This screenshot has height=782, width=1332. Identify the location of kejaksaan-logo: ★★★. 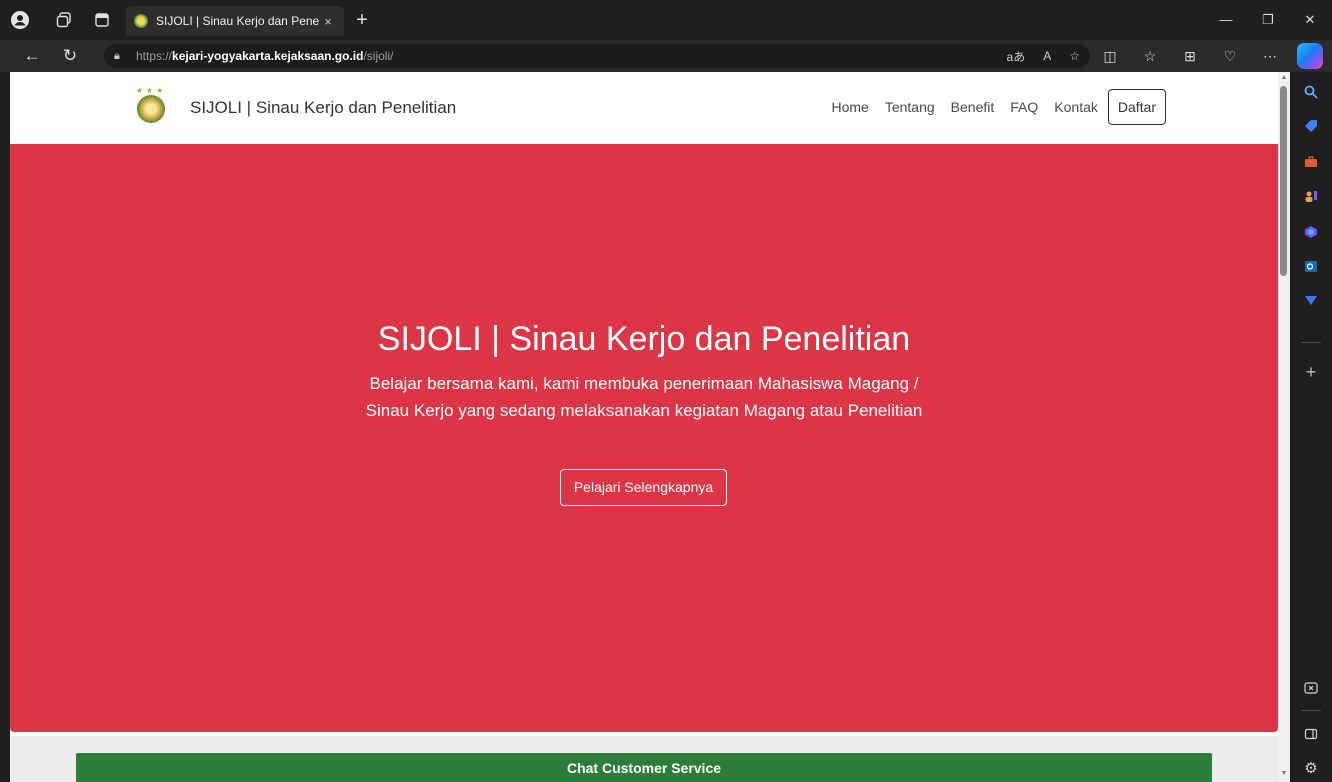
(151, 105).